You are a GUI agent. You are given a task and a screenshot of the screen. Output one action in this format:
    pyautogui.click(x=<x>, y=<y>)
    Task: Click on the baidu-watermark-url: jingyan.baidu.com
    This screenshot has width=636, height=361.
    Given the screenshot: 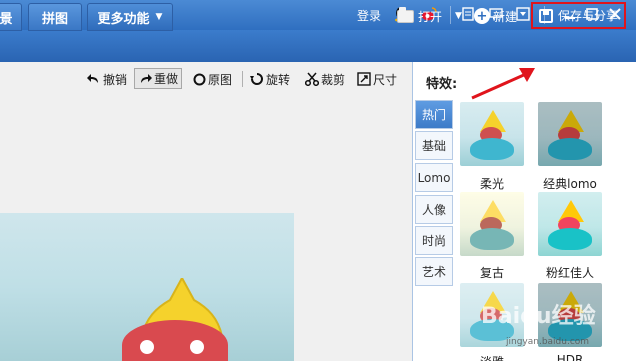 What is the action you would take?
    pyautogui.click(x=548, y=342)
    